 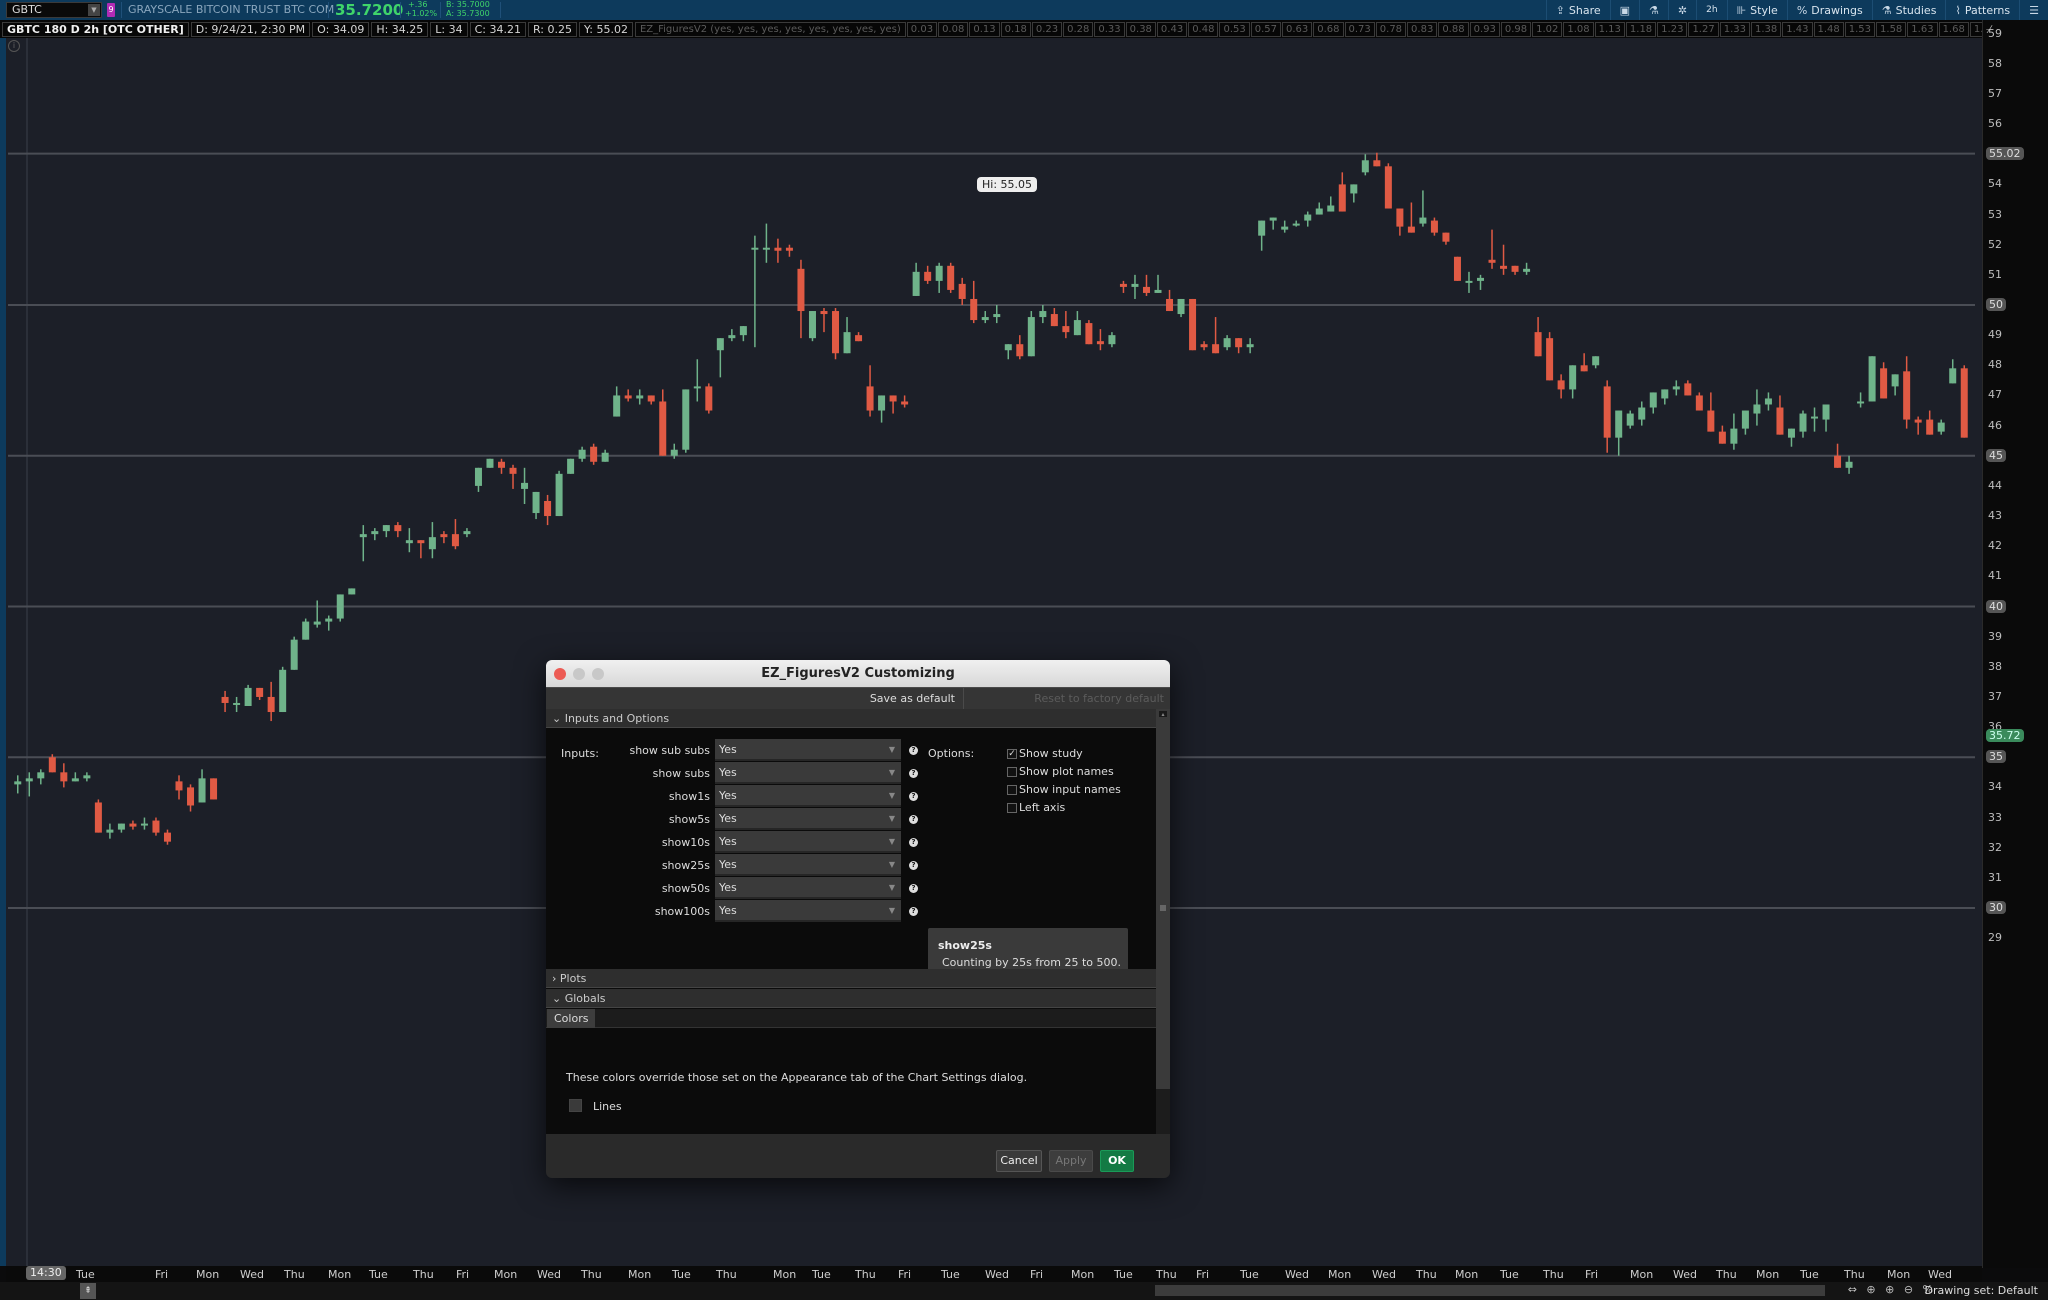 I want to click on input-select-show1s: Yes ▼, so click(x=808, y=796).